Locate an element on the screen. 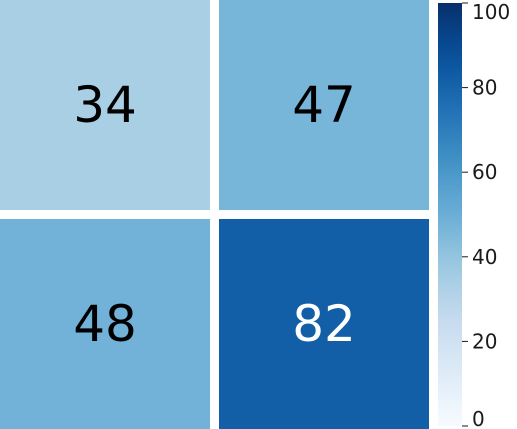 The width and height of the screenshot is (517, 429). colorbar-tick-label-80: 80 is located at coordinates (484, 88).